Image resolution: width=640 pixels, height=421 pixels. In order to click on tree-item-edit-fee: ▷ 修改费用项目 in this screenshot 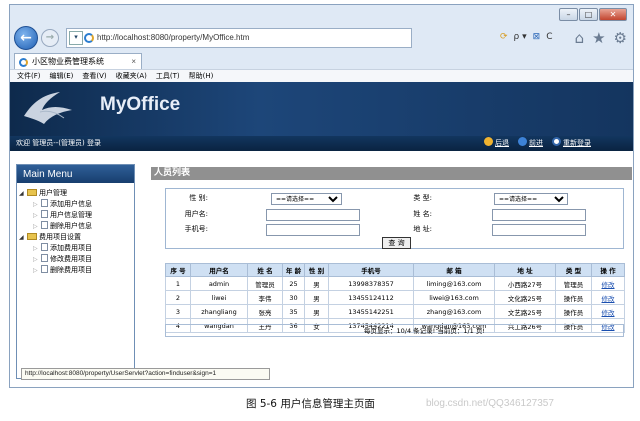, I will do `click(76, 259)`.